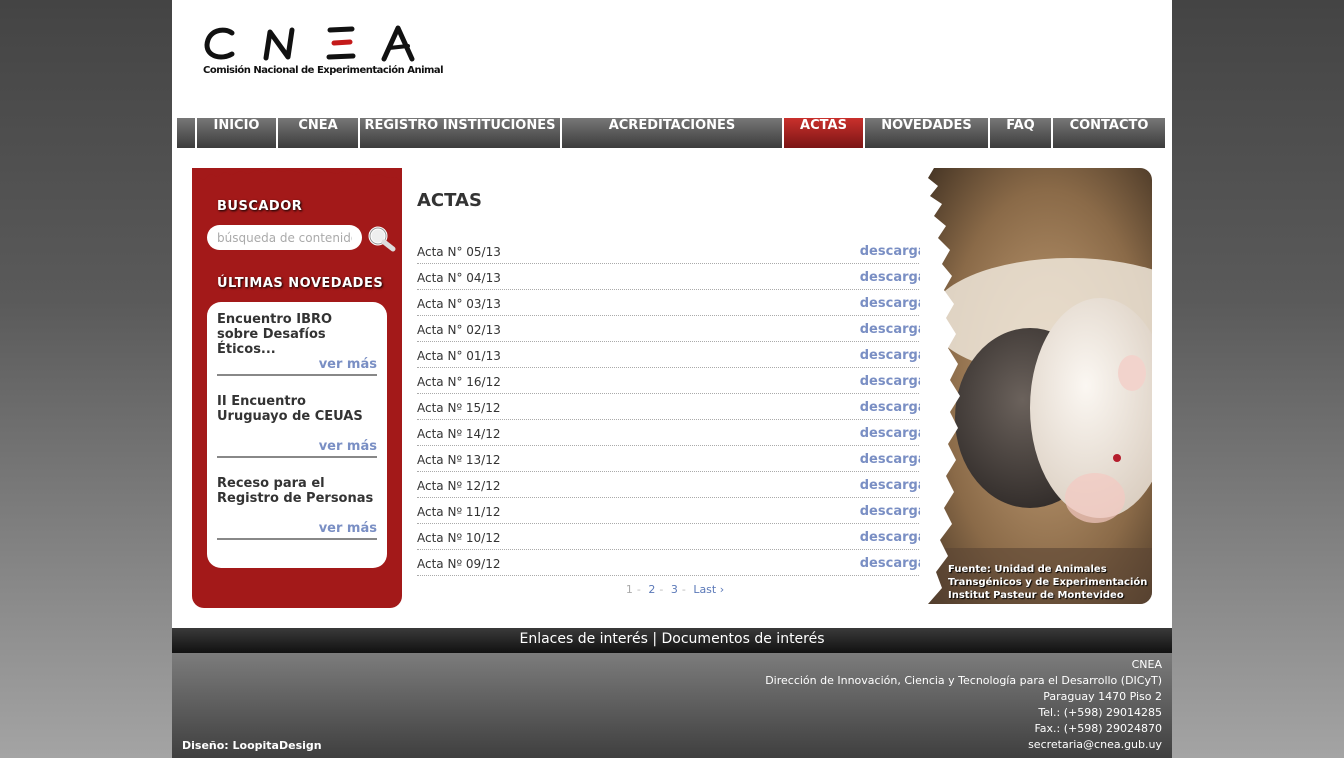 The width and height of the screenshot is (1344, 758). I want to click on acta-row: Acta Nº 12/12 descargar, so click(675, 485).